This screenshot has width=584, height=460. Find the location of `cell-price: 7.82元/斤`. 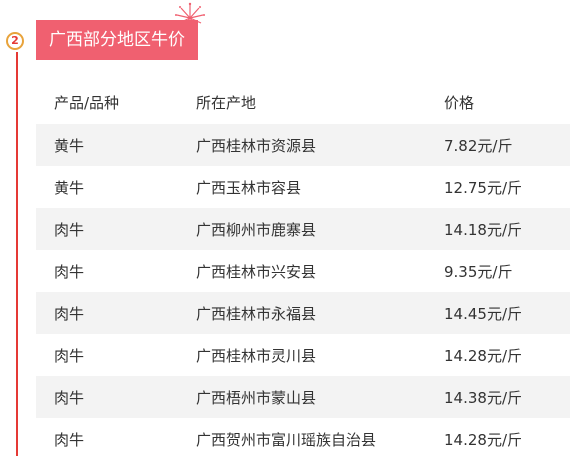

cell-price: 7.82元/斤 is located at coordinates (507, 145).